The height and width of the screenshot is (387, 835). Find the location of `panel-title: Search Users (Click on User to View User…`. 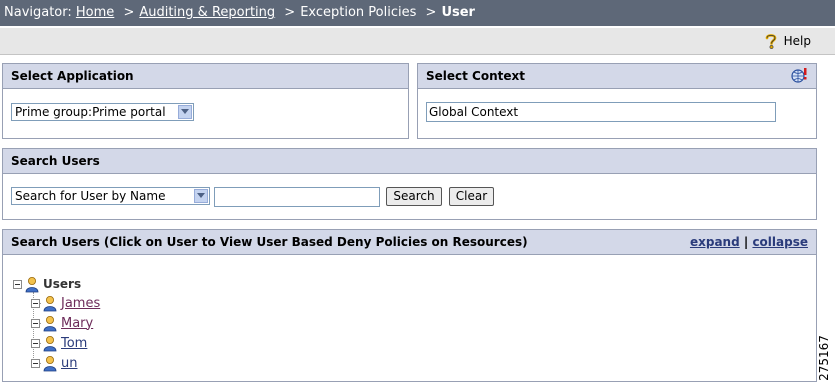

panel-title: Search Users (Click on User to View User… is located at coordinates (409, 242).